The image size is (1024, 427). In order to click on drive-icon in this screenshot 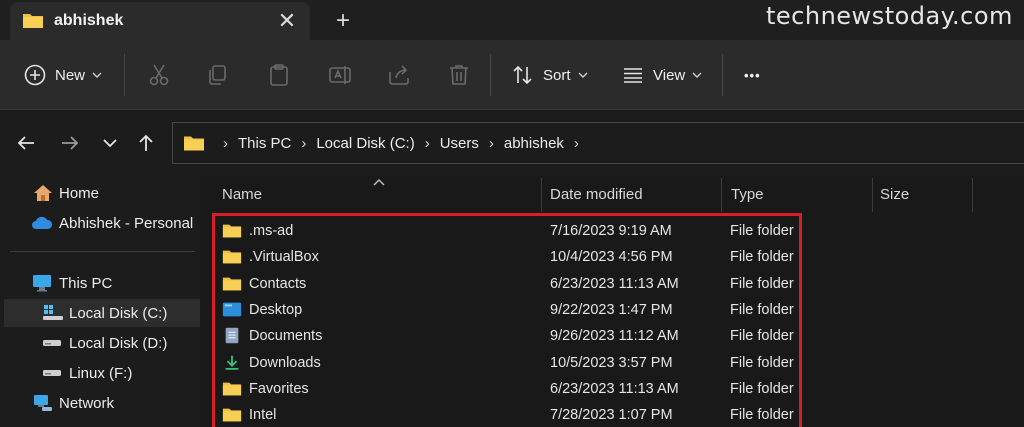, I will do `click(52, 373)`.